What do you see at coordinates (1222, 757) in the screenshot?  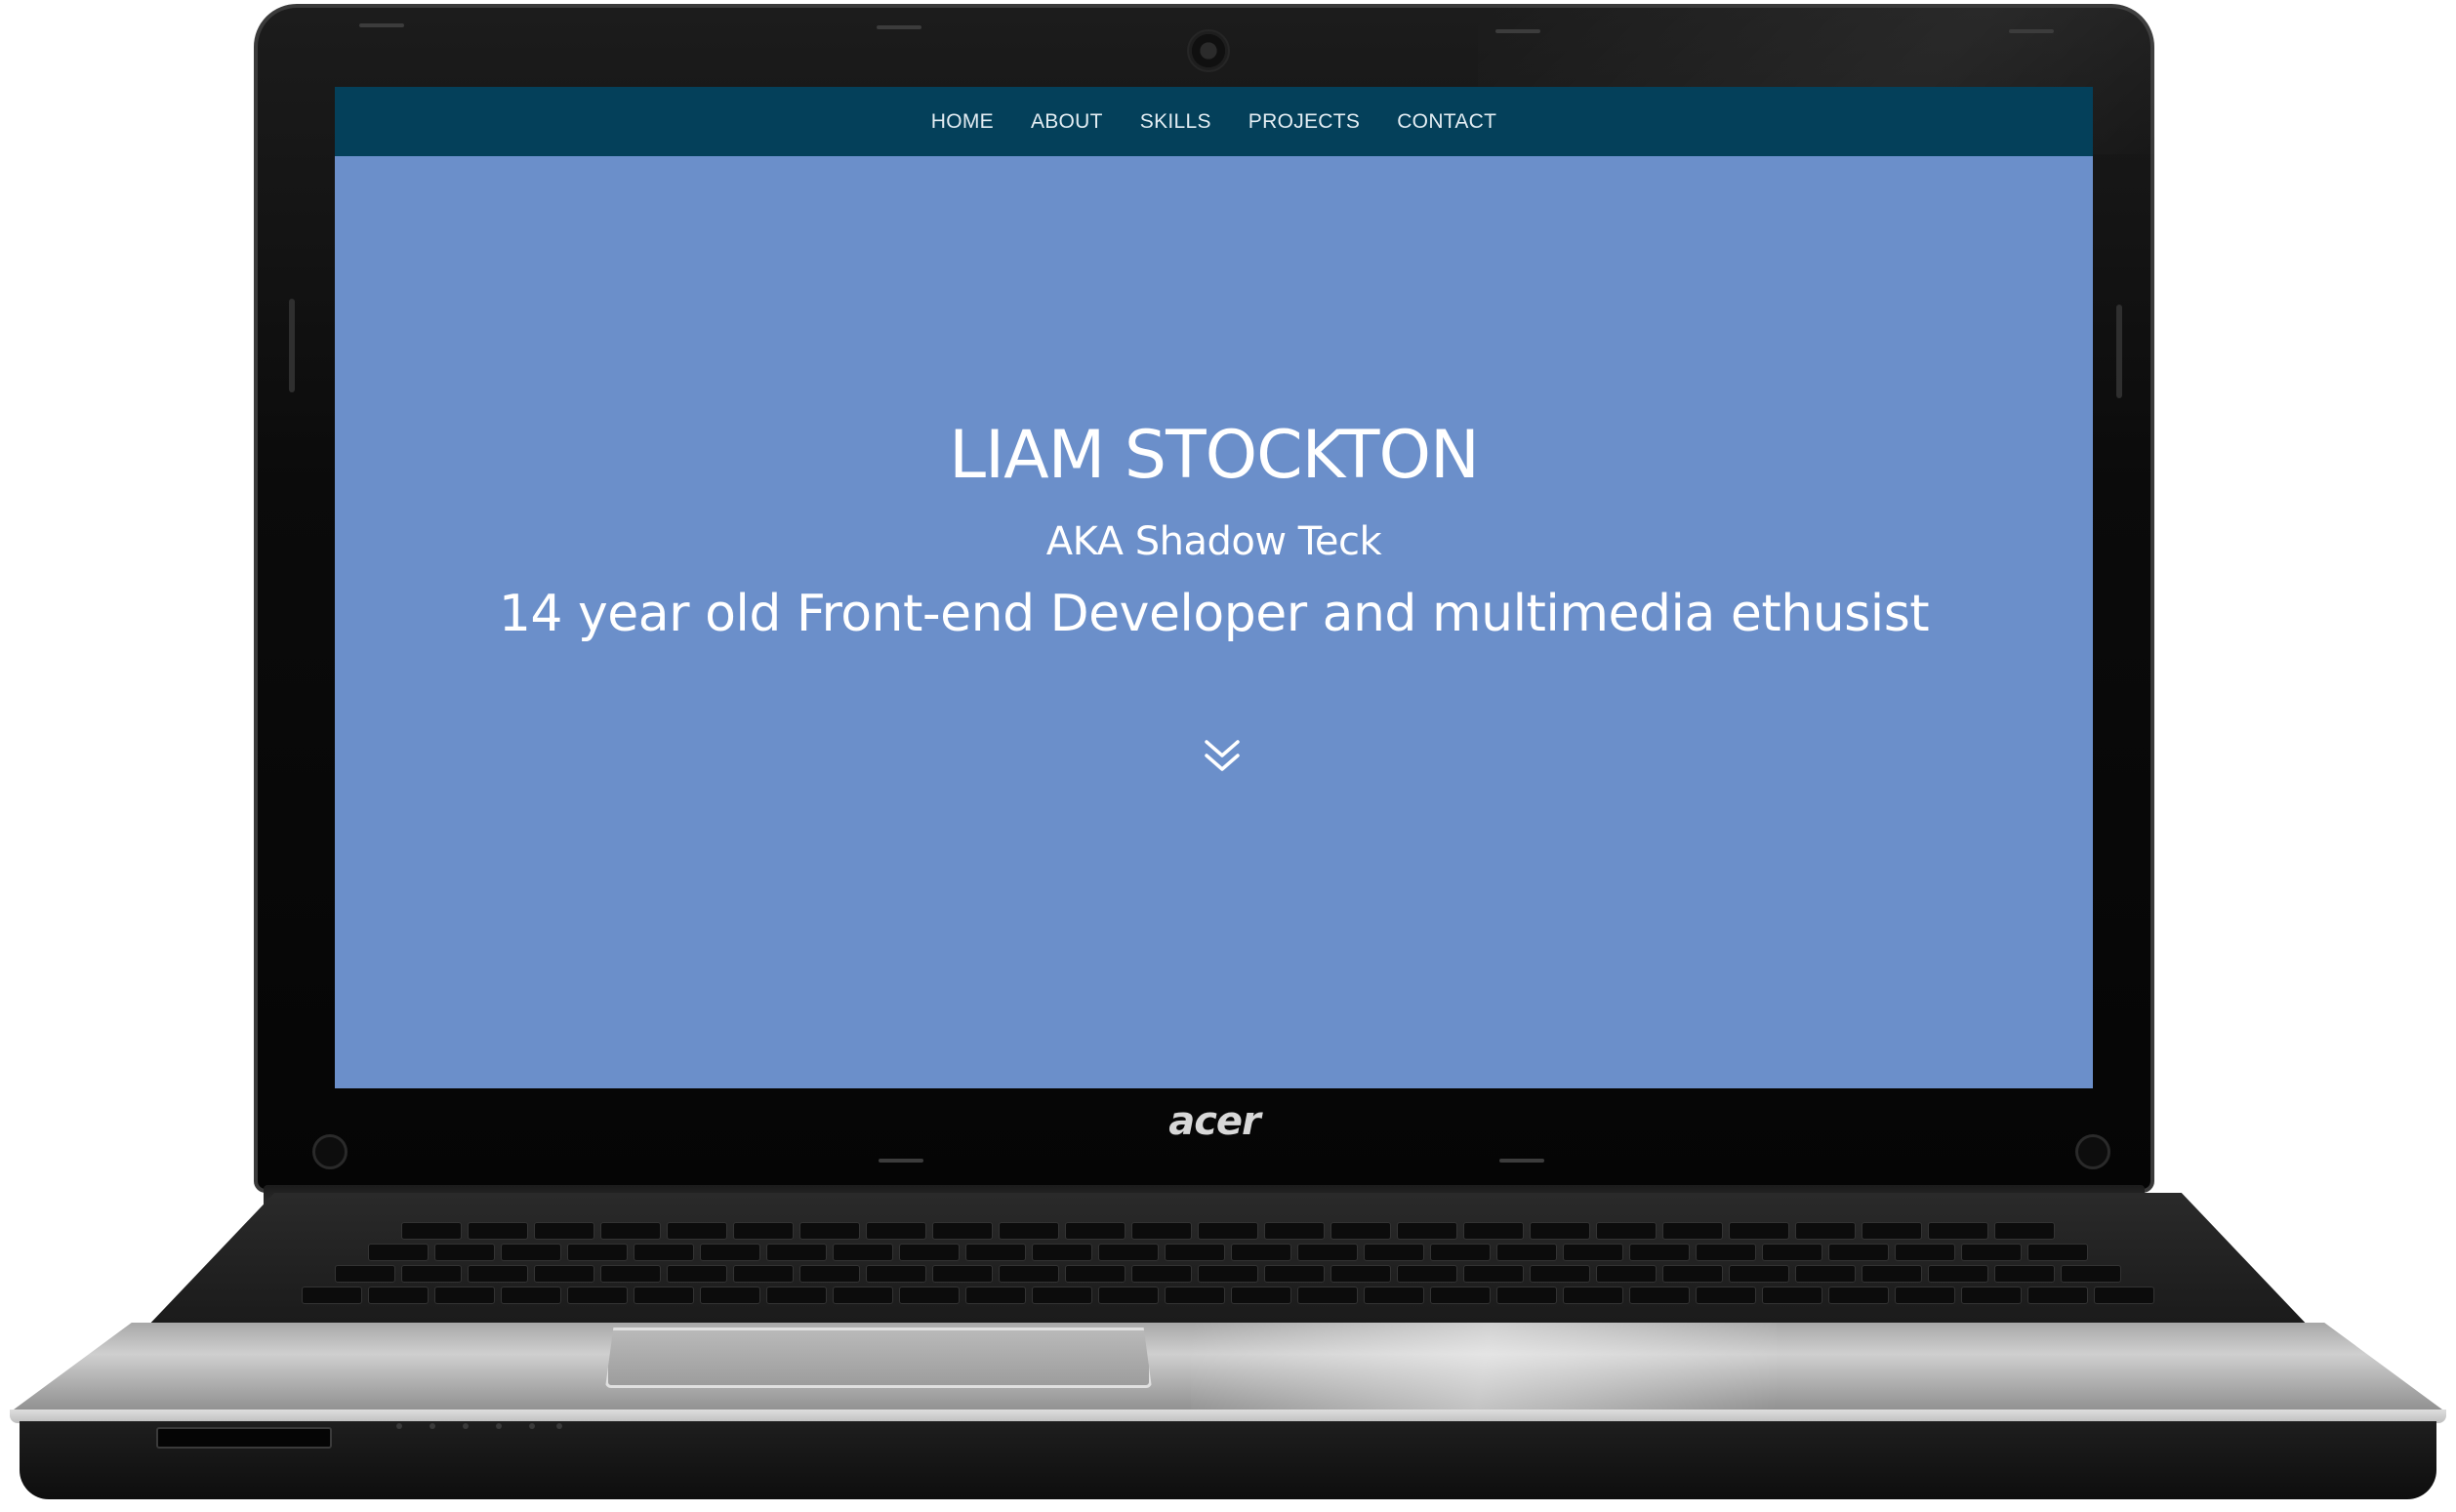 I see `double-chevron-down-icon` at bounding box center [1222, 757].